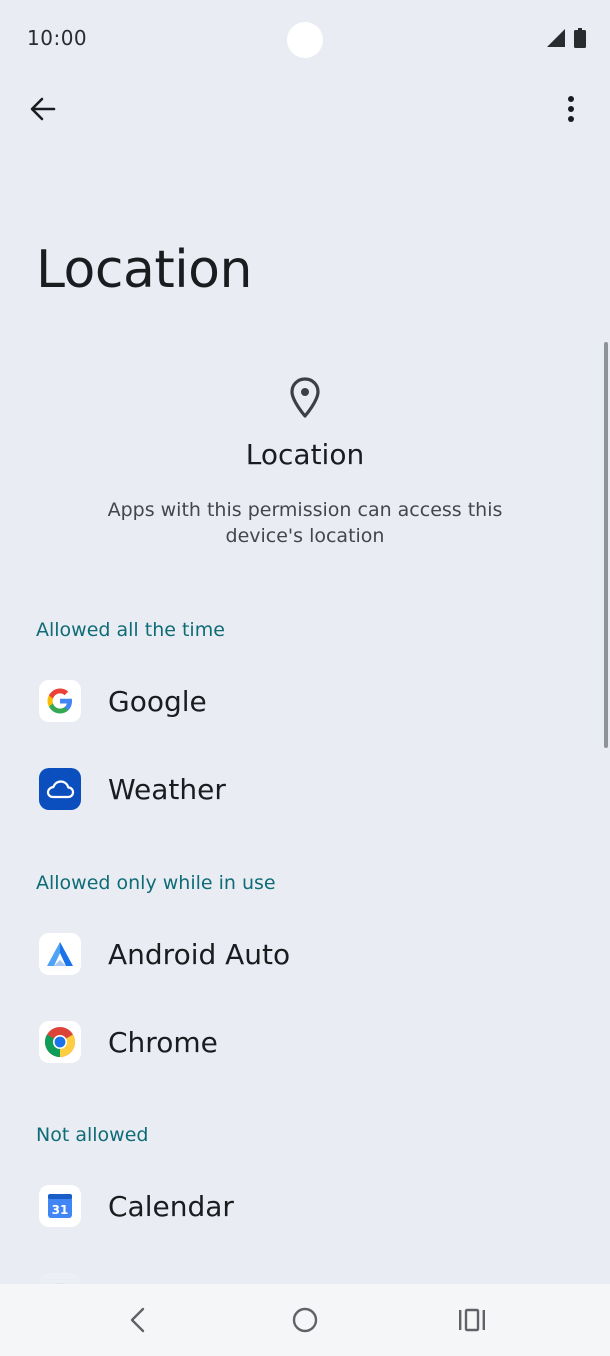 This screenshot has height=1356, width=610. Describe the element at coordinates (157, 701) in the screenshot. I see `app-name: Google` at that location.